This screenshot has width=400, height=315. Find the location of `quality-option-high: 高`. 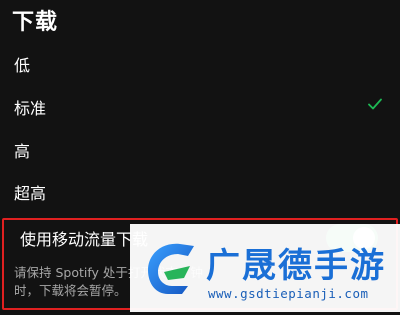

quality-option-high: 高 is located at coordinates (200, 150).